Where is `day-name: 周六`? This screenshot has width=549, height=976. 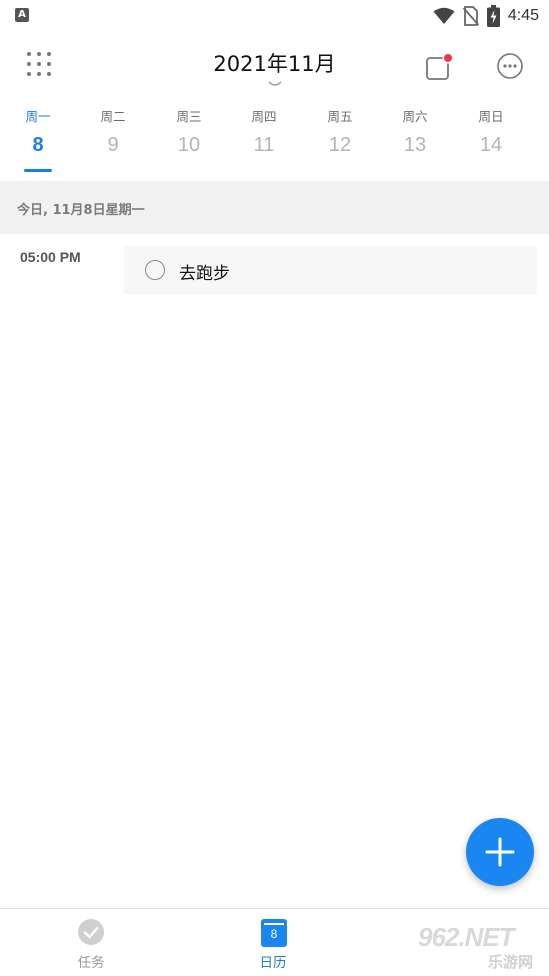
day-name: 周六 is located at coordinates (415, 116).